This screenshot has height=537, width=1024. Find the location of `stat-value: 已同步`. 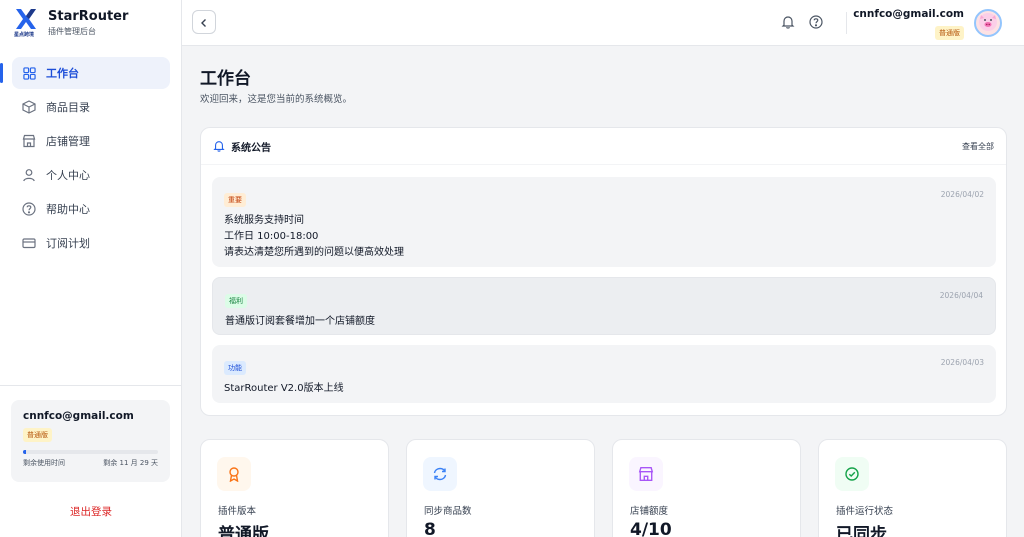

stat-value: 已同步 is located at coordinates (861, 531).